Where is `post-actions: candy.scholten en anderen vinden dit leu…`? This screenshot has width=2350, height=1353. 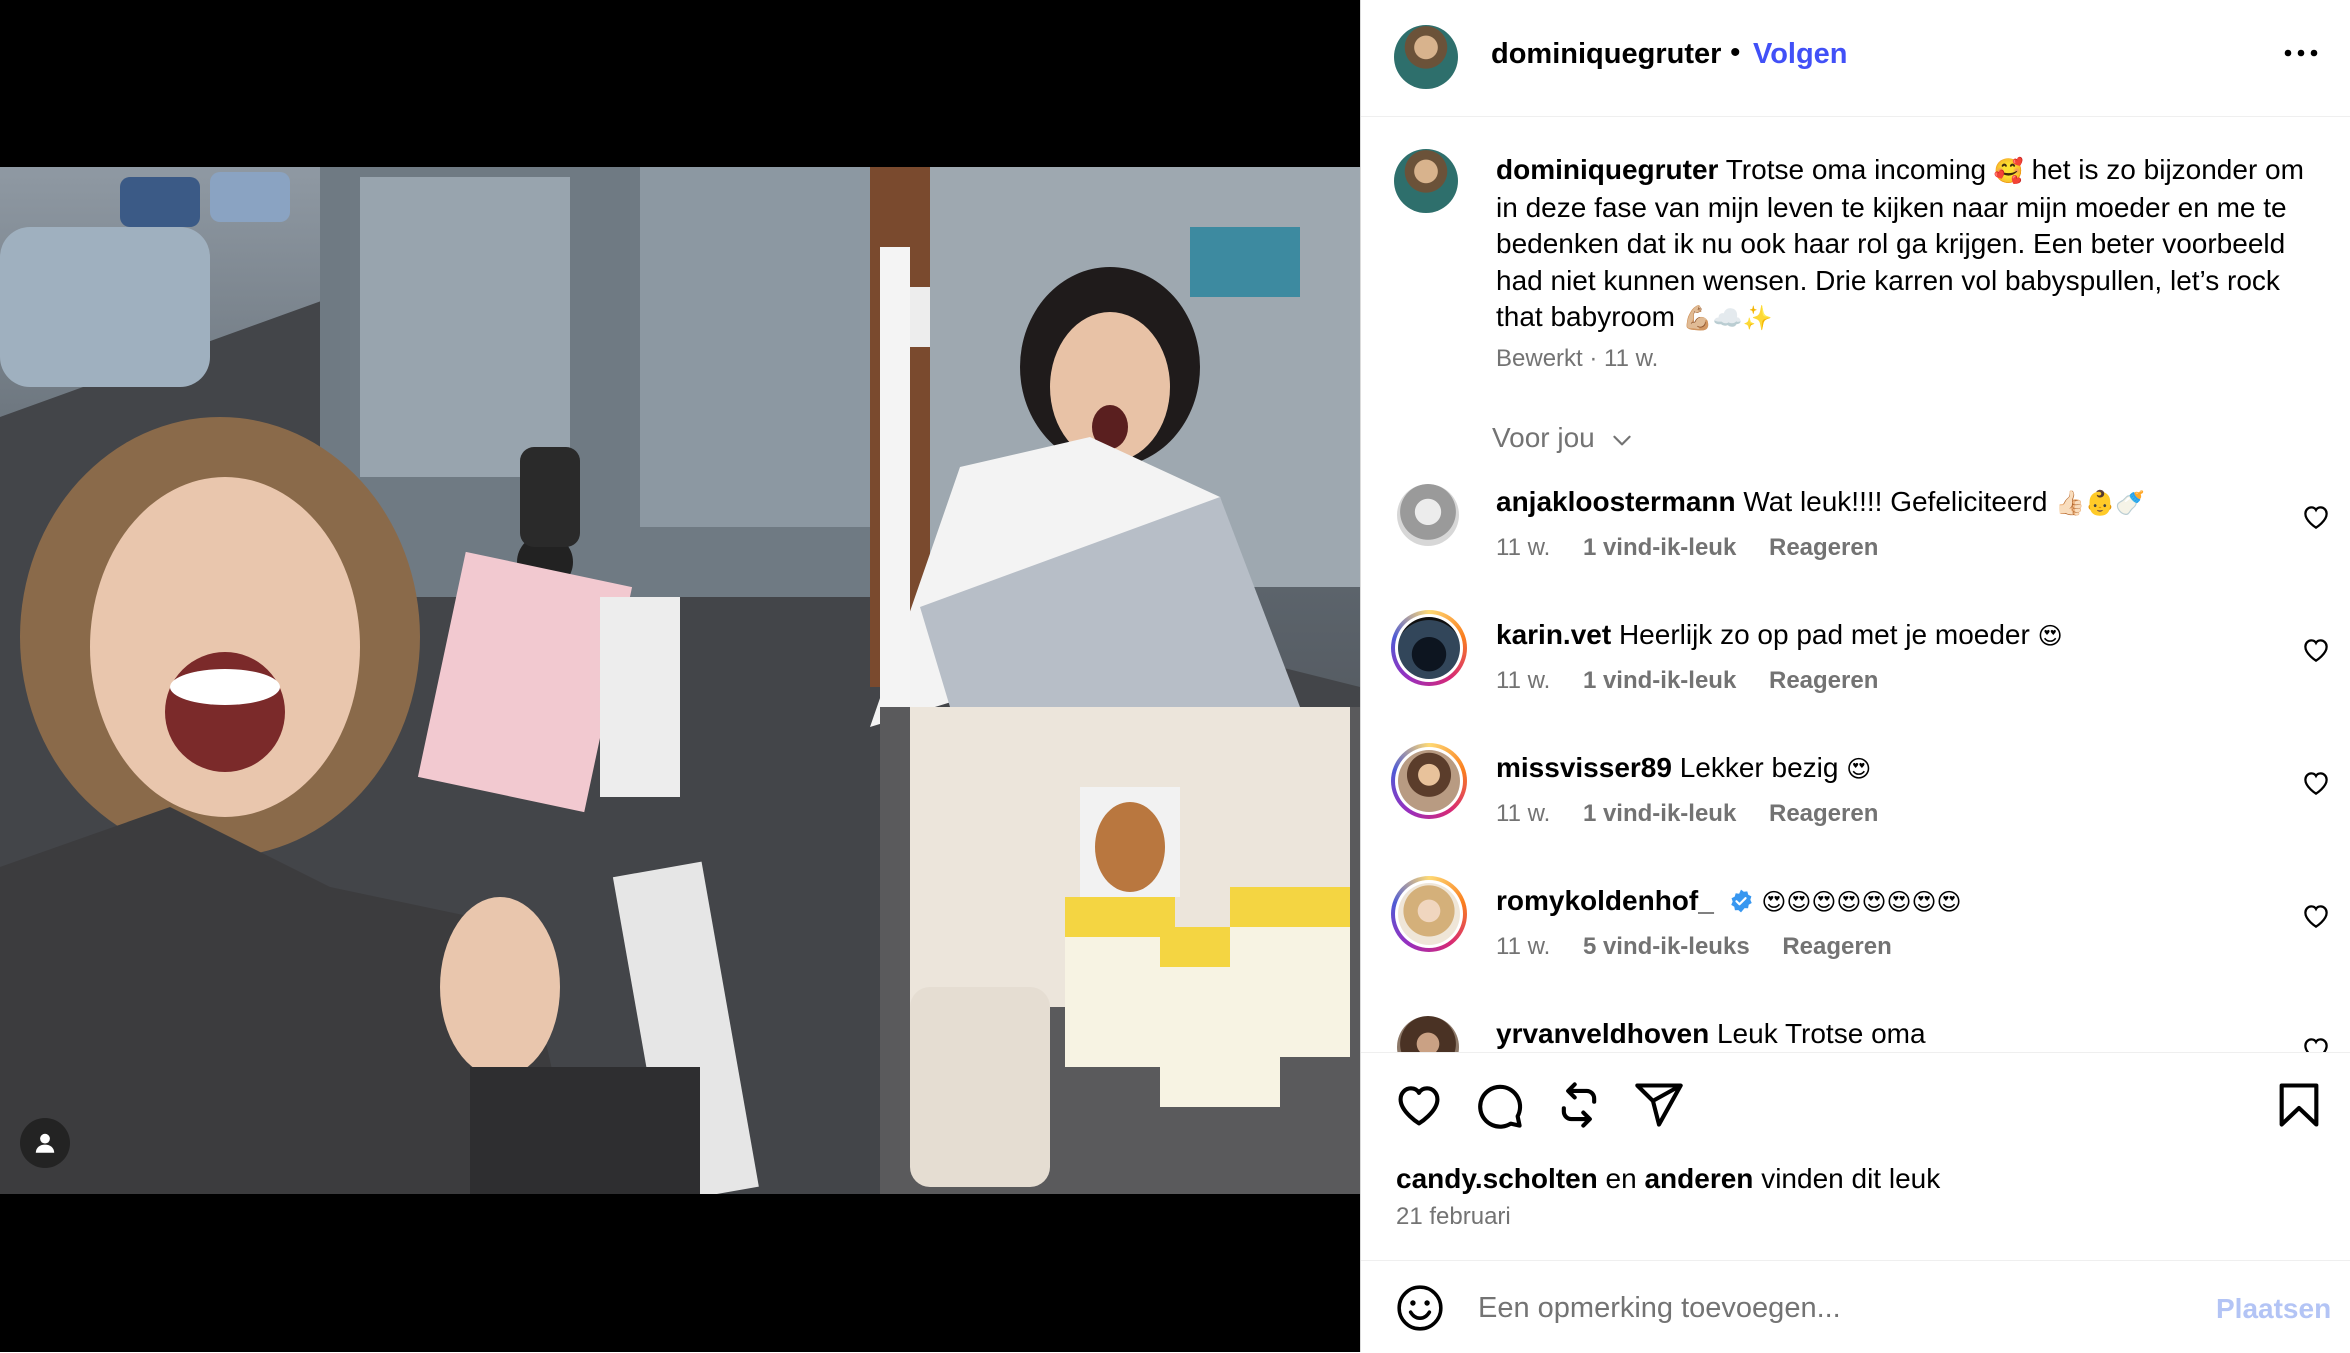
post-actions: candy.scholten en anderen vinden dit leu… is located at coordinates (1855, 1202).